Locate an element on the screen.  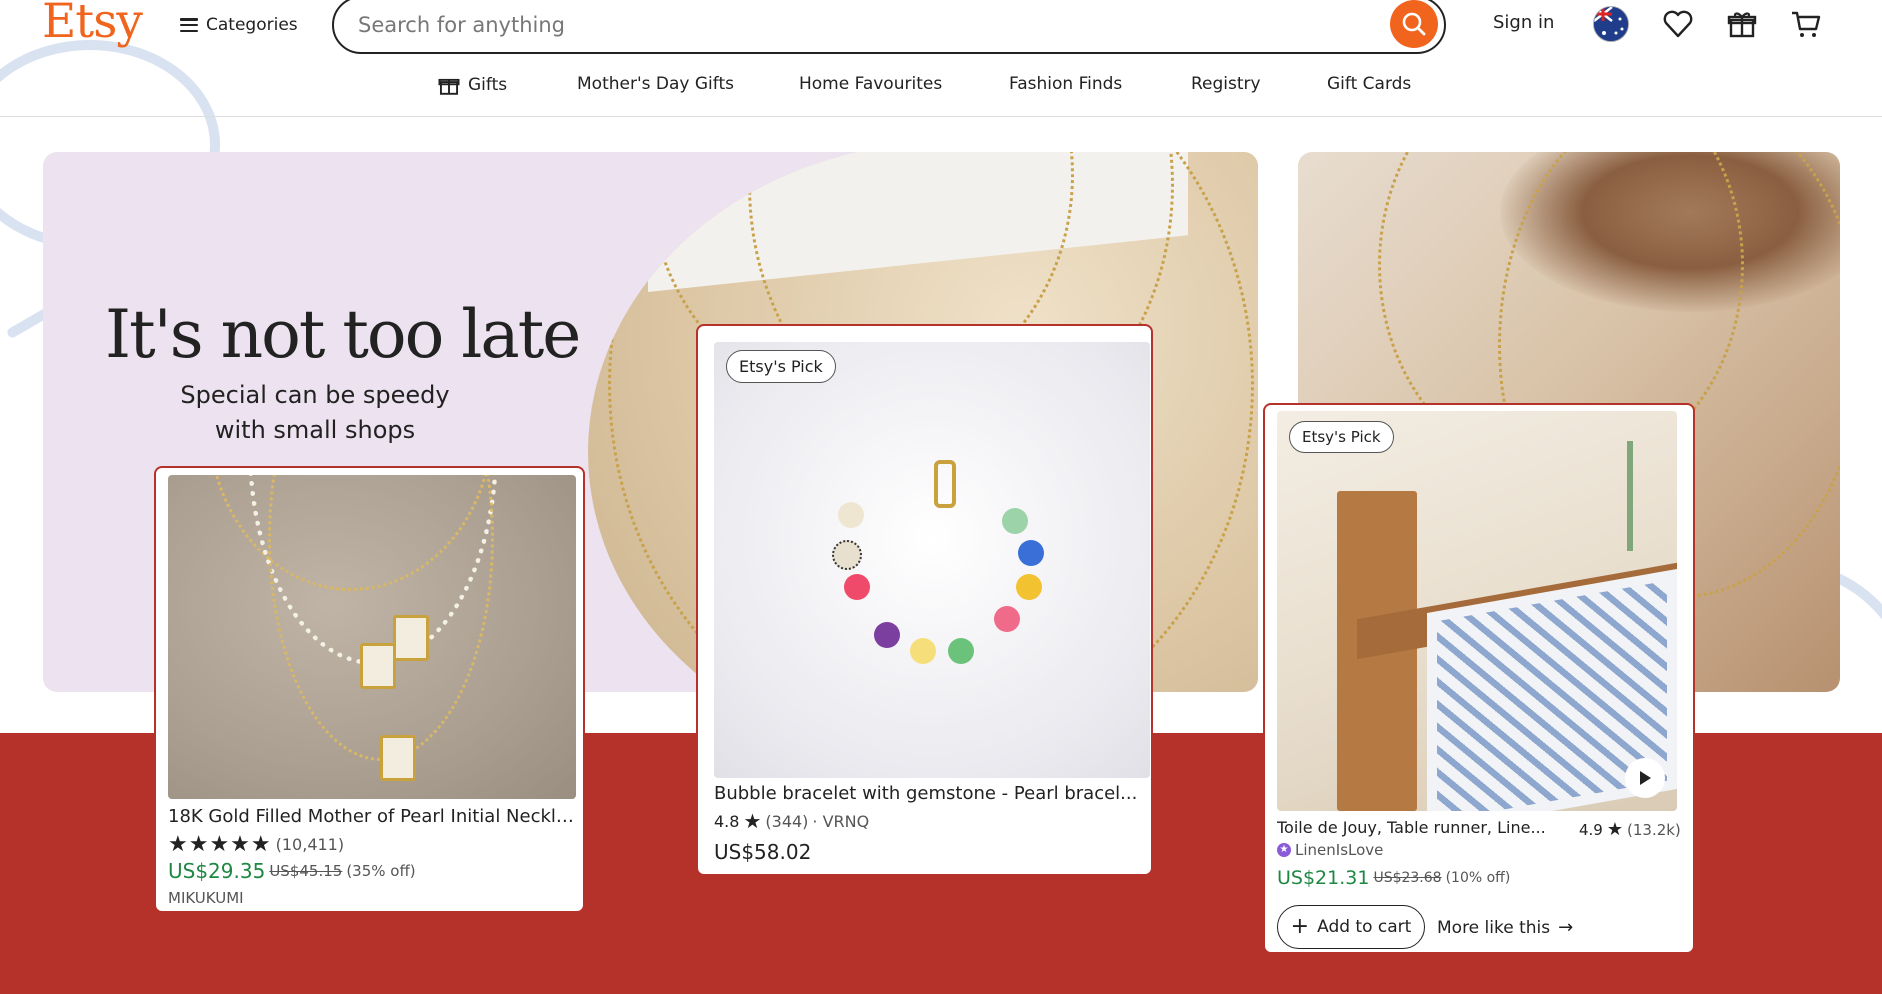
shop-name: MIKUKUMI is located at coordinates (206, 898).